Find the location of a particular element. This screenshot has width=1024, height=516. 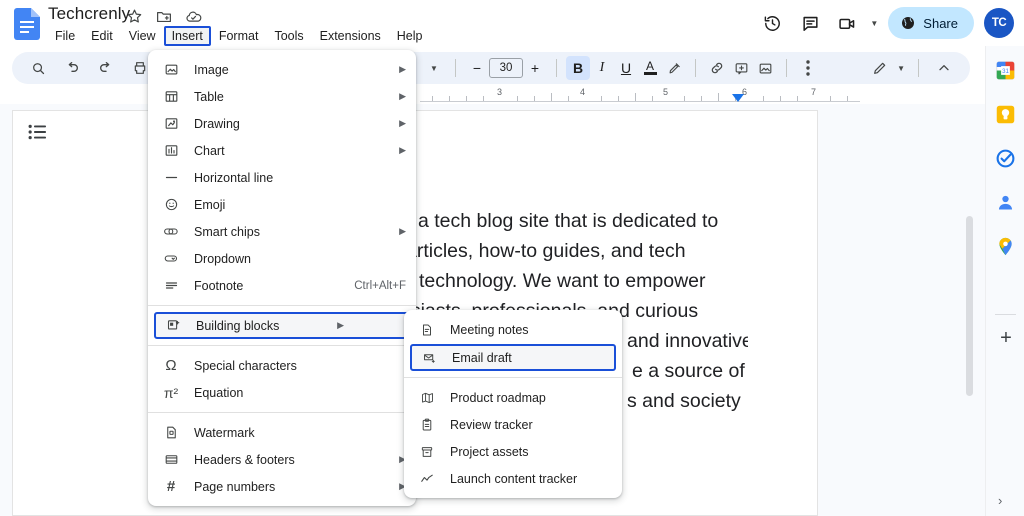

drawing-icon is located at coordinates (171, 124).